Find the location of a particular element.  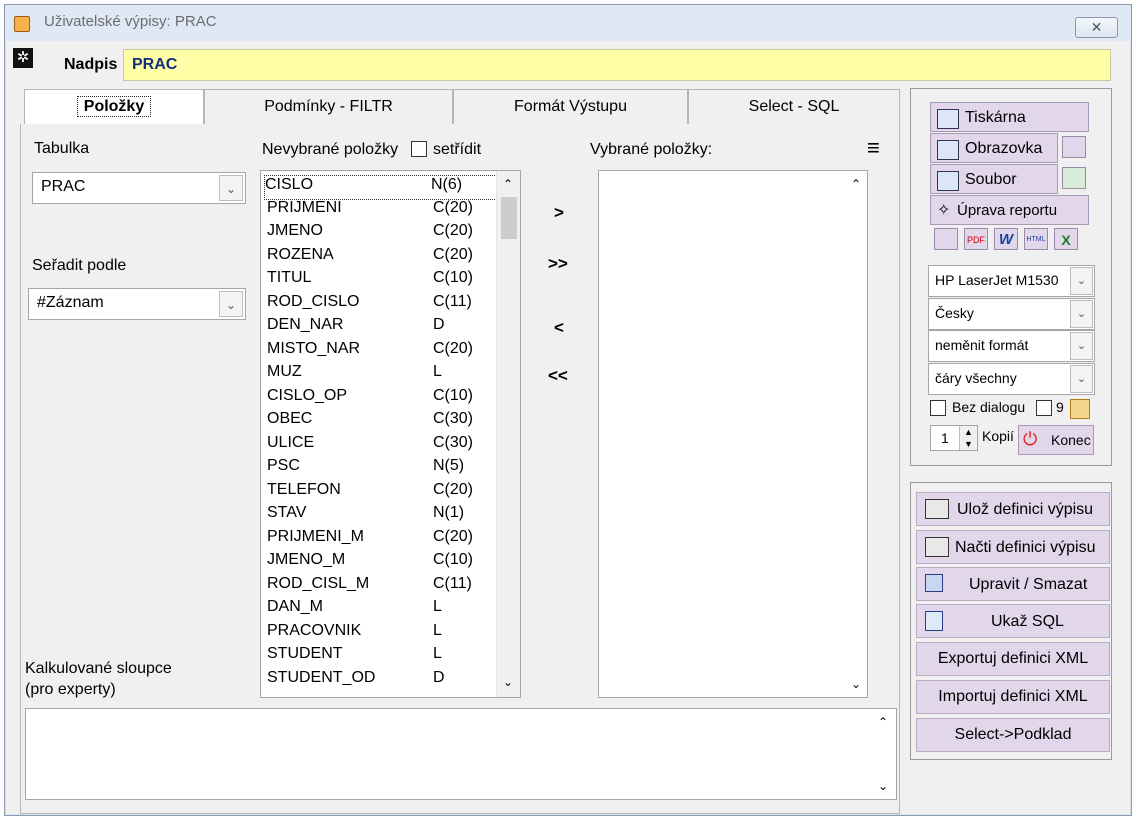

list-item: PSC N(5) is located at coordinates (381, 468).